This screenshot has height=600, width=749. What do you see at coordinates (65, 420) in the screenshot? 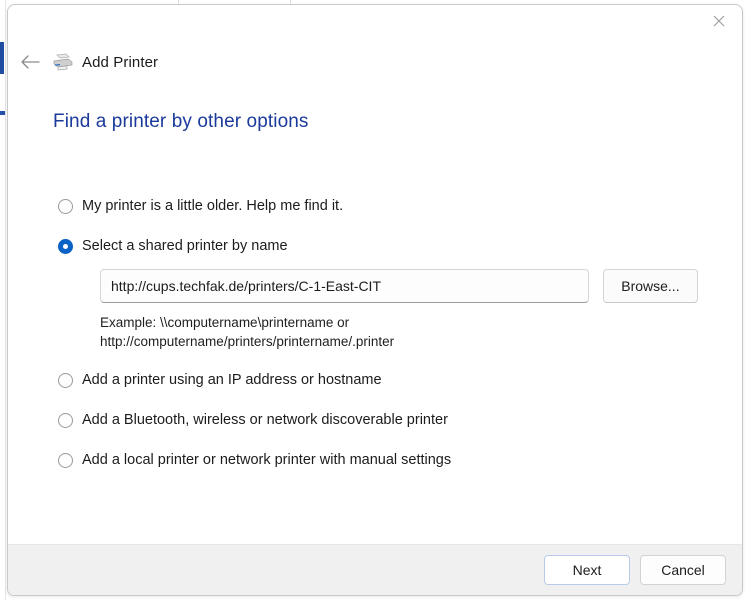
I see `radio-bluetooth` at bounding box center [65, 420].